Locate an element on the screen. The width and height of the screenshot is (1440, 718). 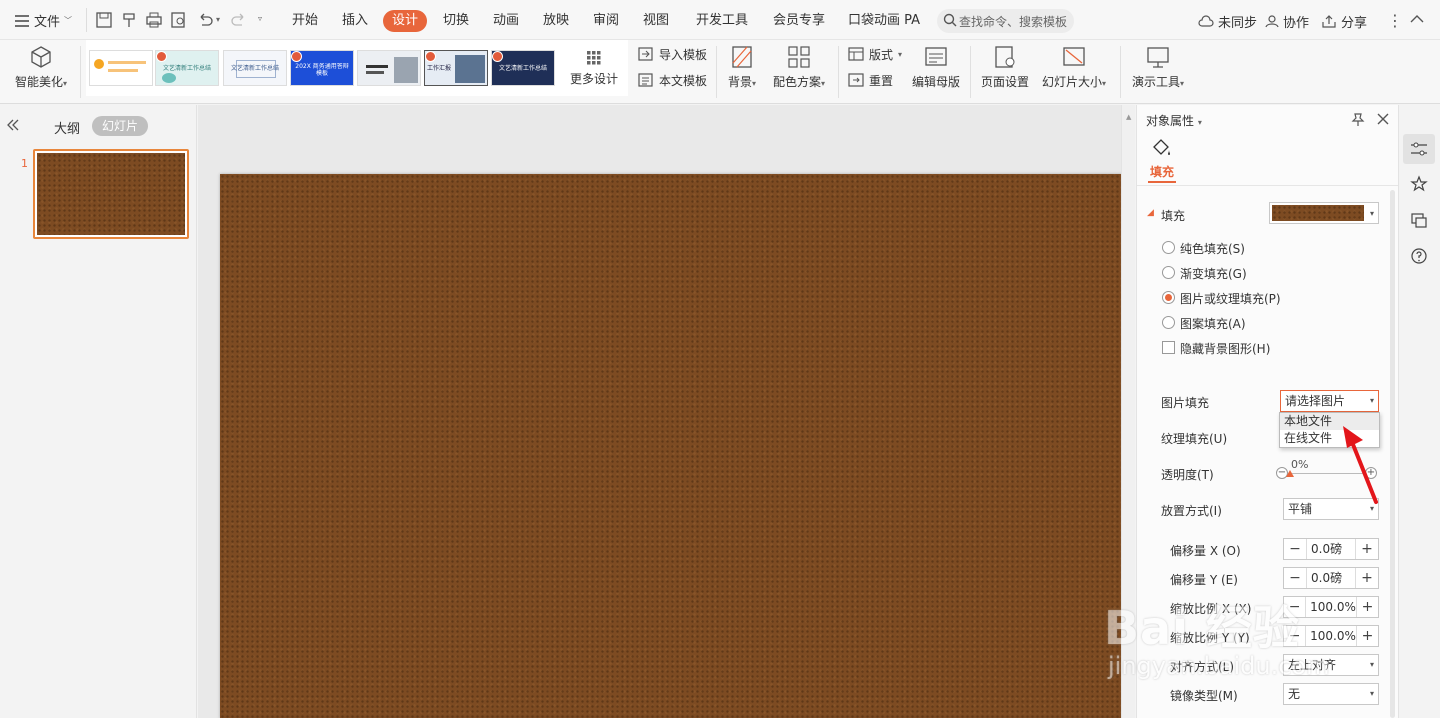
mirror-type-dropdown: 无 ▾ is located at coordinates (1331, 694).